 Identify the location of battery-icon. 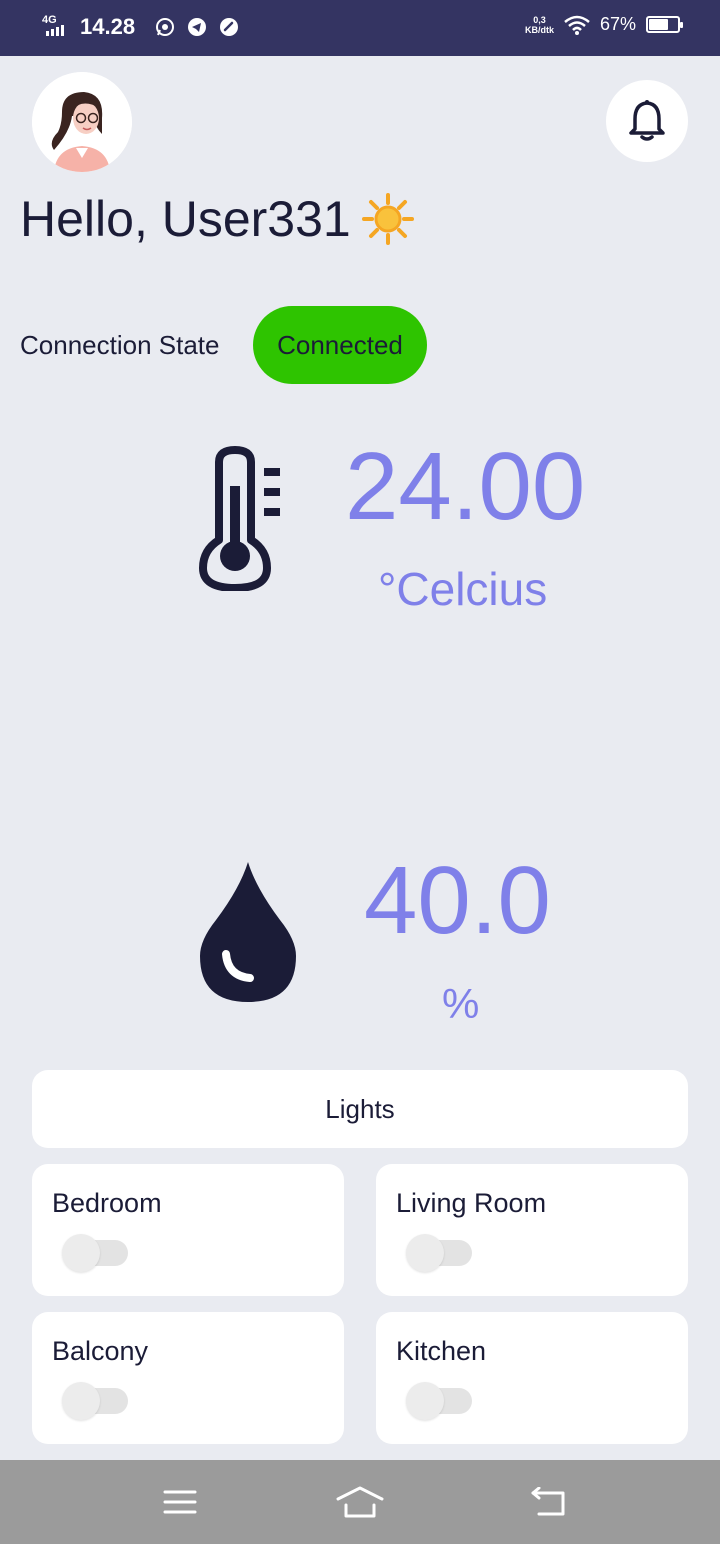
(664, 24).